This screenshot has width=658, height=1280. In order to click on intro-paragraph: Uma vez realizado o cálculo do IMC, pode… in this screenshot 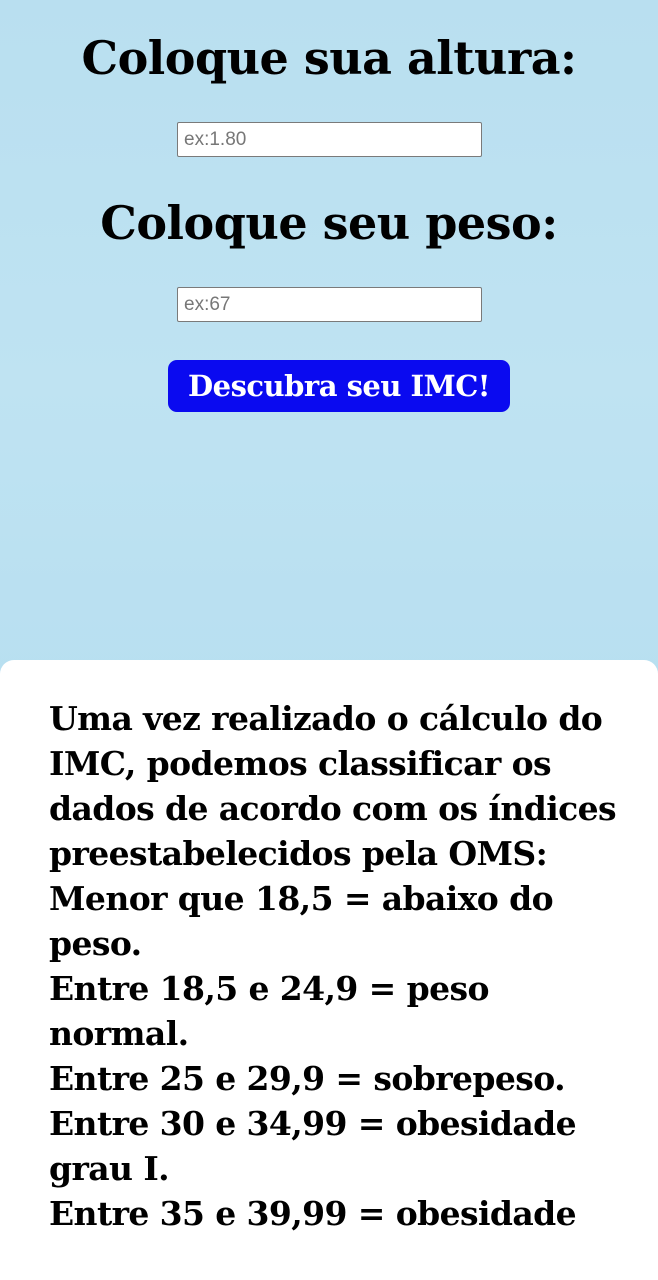, I will do `click(333, 786)`.